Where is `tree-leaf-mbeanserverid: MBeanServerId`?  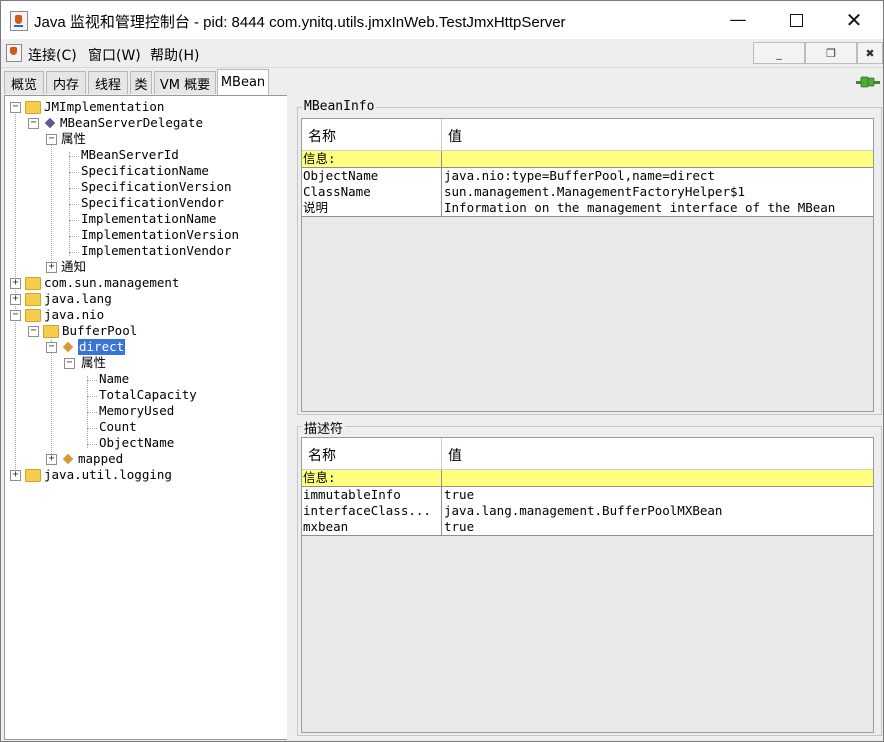 tree-leaf-mbeanserverid: MBeanServerId is located at coordinates (130, 155).